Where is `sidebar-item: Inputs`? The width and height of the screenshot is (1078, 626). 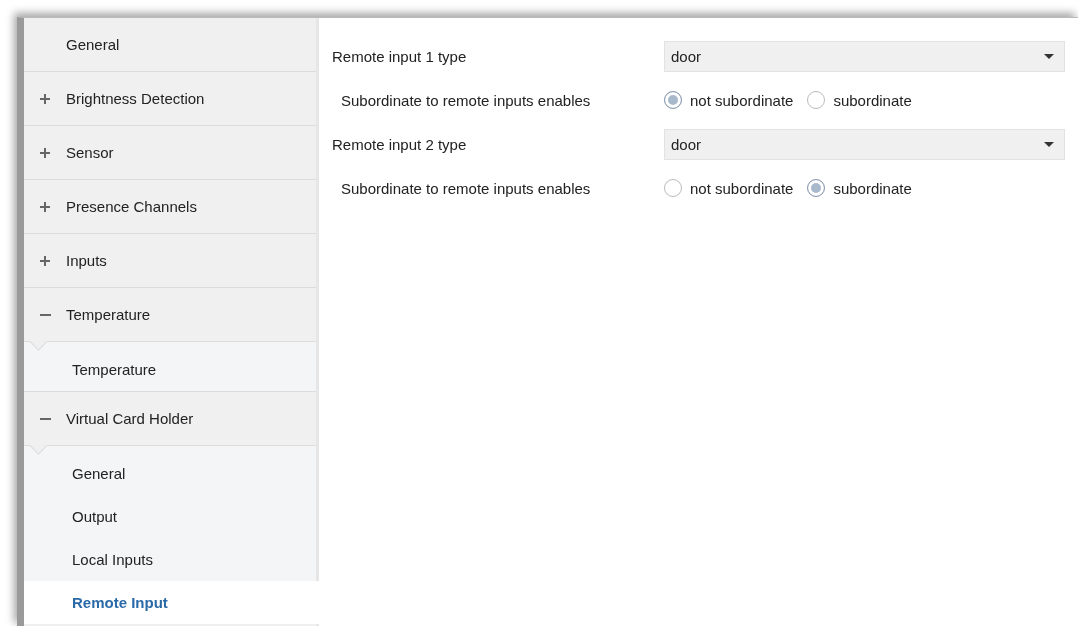 sidebar-item: Inputs is located at coordinates (170, 261).